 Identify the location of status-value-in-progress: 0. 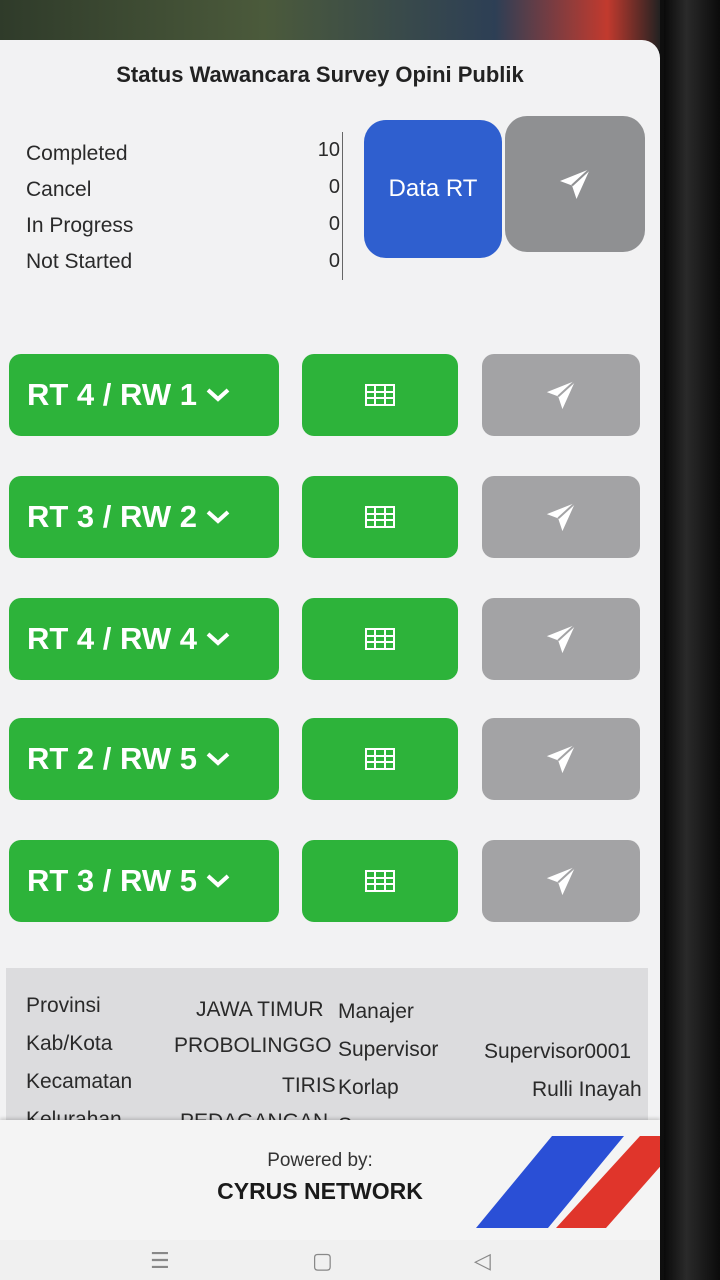
(334, 224).